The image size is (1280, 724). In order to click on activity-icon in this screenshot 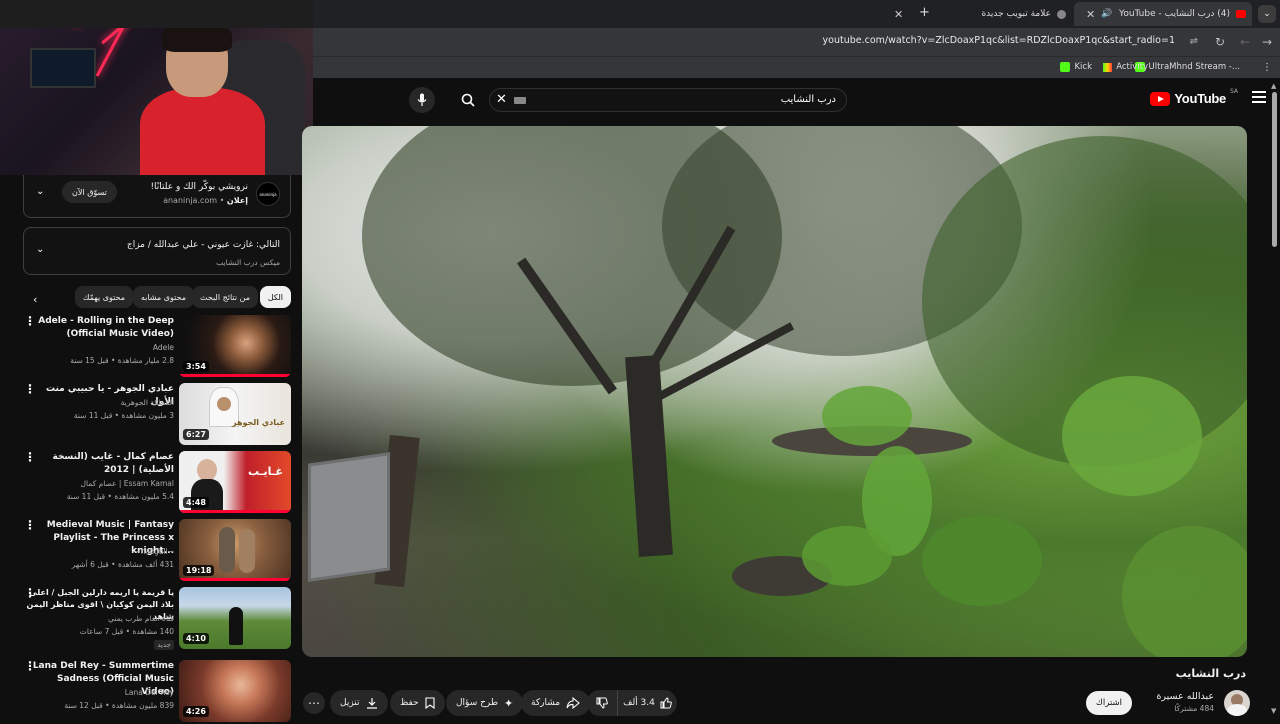, I will do `click(1108, 67)`.